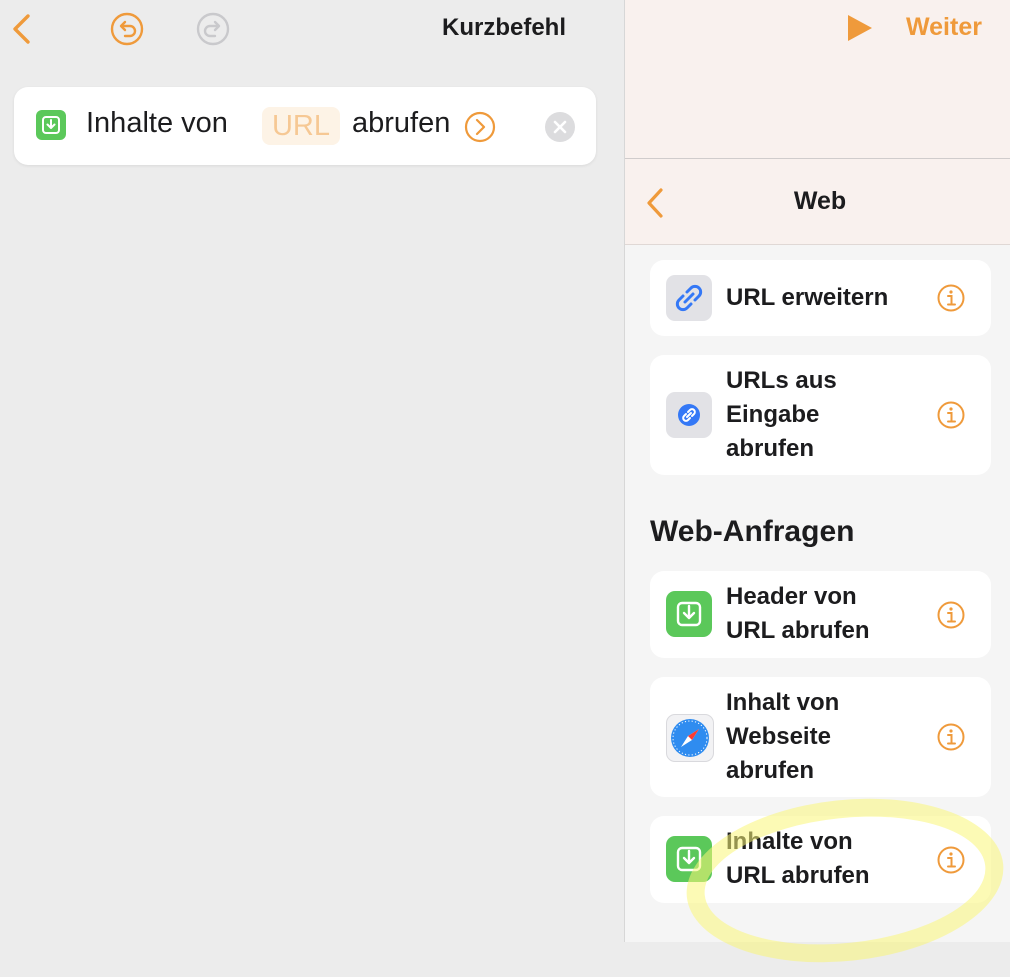  Describe the element at coordinates (157, 123) in the screenshot. I see `action-label-prefix: Inhalte von` at that location.